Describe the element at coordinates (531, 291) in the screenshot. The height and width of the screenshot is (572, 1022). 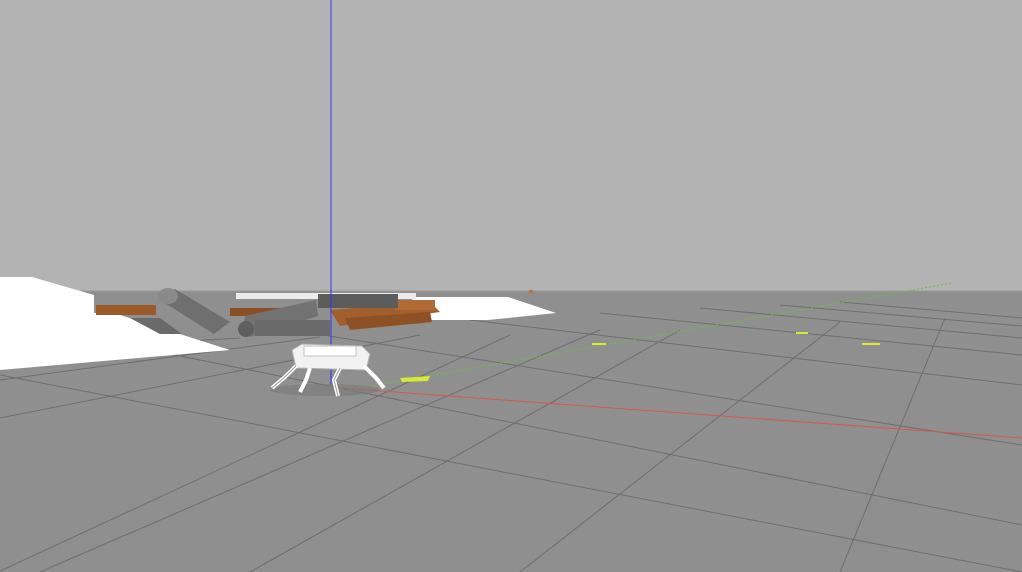
I see `orange-marker` at that location.